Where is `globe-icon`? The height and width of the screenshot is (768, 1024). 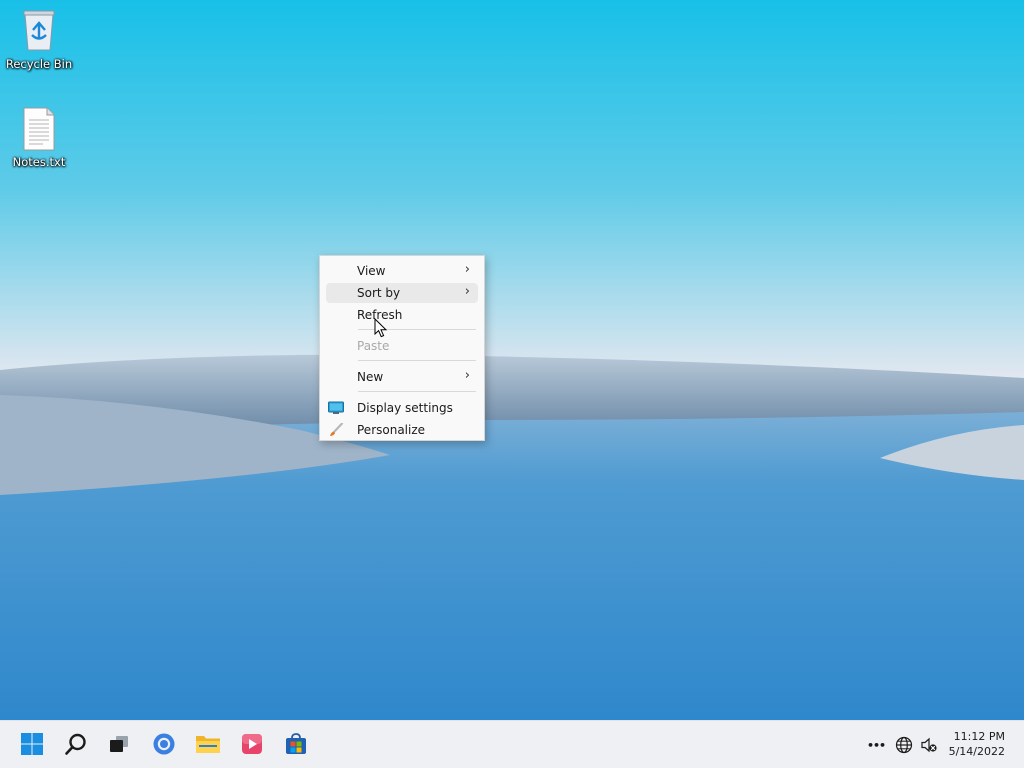 globe-icon is located at coordinates (904, 745).